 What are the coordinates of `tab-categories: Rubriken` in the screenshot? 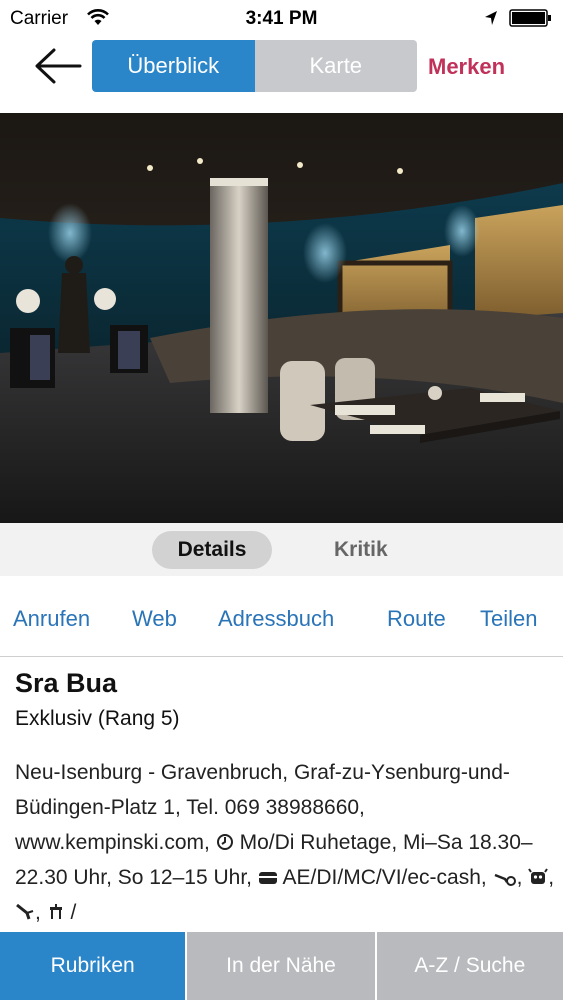 It's located at (93, 966).